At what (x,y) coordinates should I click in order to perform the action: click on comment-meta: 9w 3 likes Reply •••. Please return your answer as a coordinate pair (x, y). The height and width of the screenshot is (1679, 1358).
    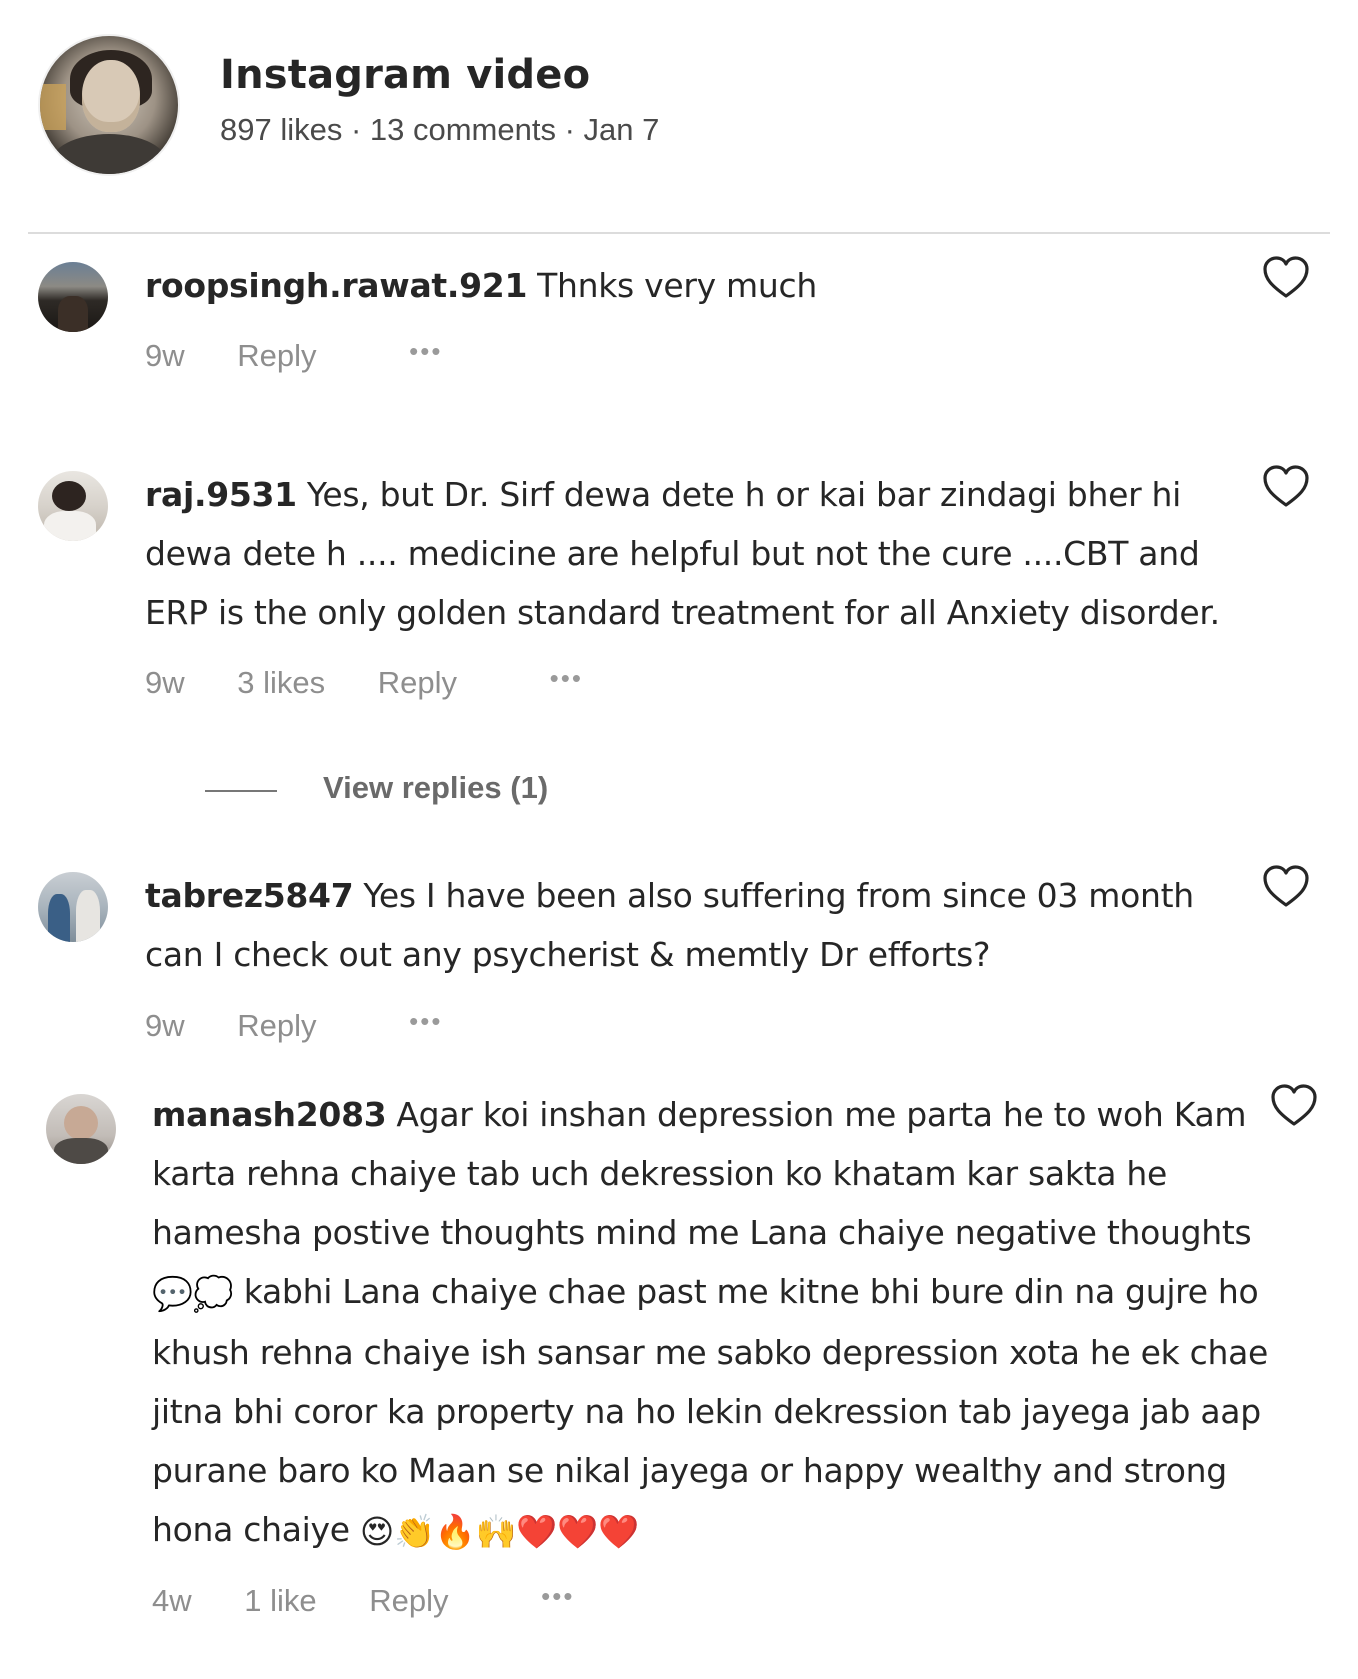
    Looking at the image, I should click on (386, 682).